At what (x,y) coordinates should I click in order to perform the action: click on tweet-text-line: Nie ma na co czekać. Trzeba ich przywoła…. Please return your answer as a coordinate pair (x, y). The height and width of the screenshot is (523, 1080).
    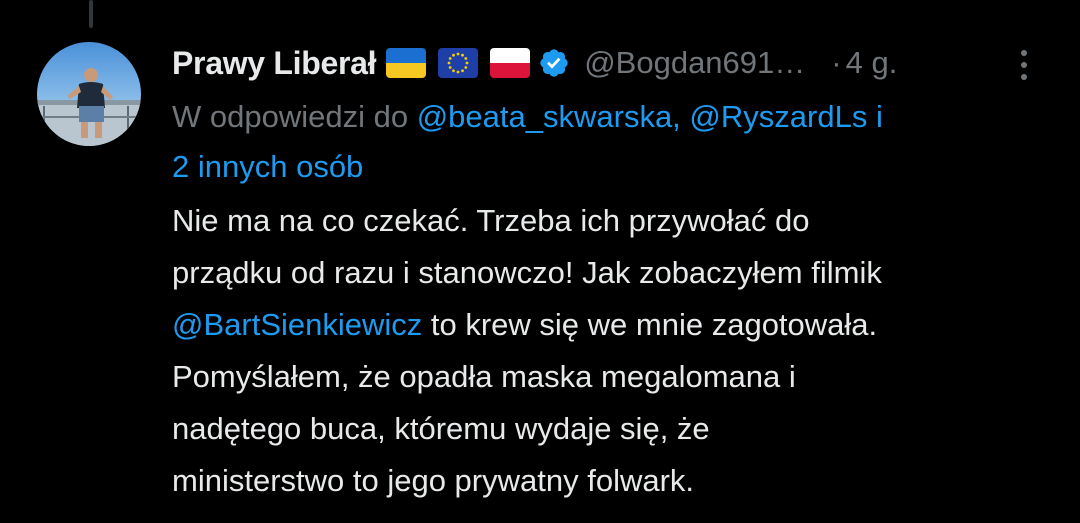
    Looking at the image, I should click on (491, 220).